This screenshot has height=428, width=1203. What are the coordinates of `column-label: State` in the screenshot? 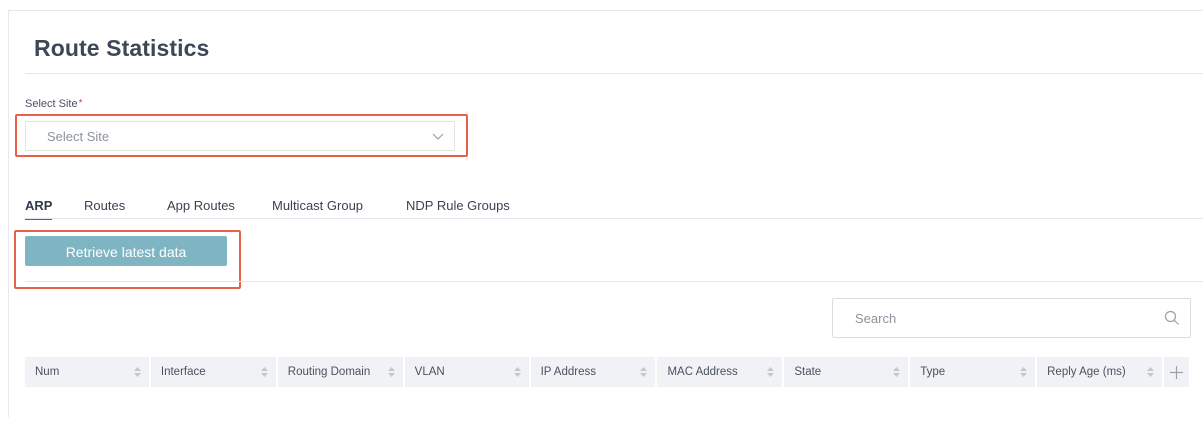 It's located at (808, 372).